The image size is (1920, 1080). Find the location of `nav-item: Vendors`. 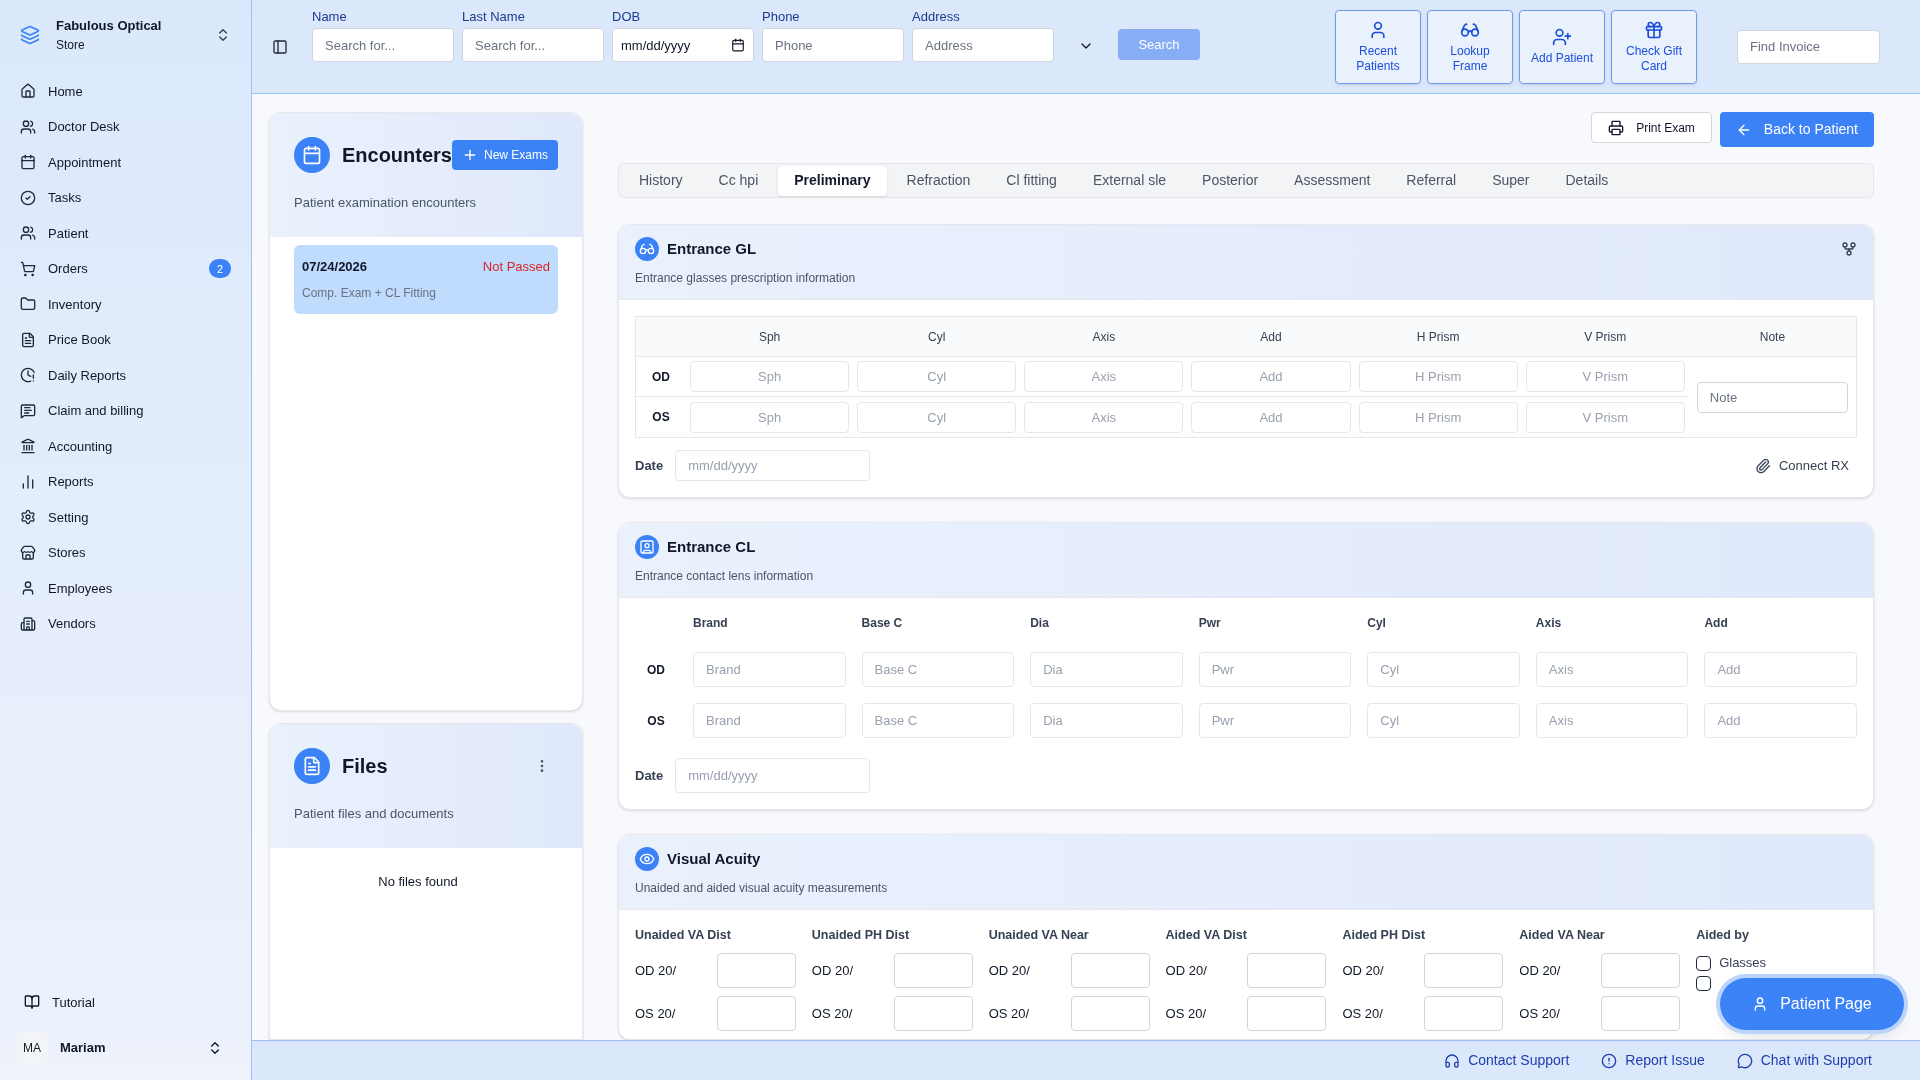

nav-item: Vendors is located at coordinates (125, 624).